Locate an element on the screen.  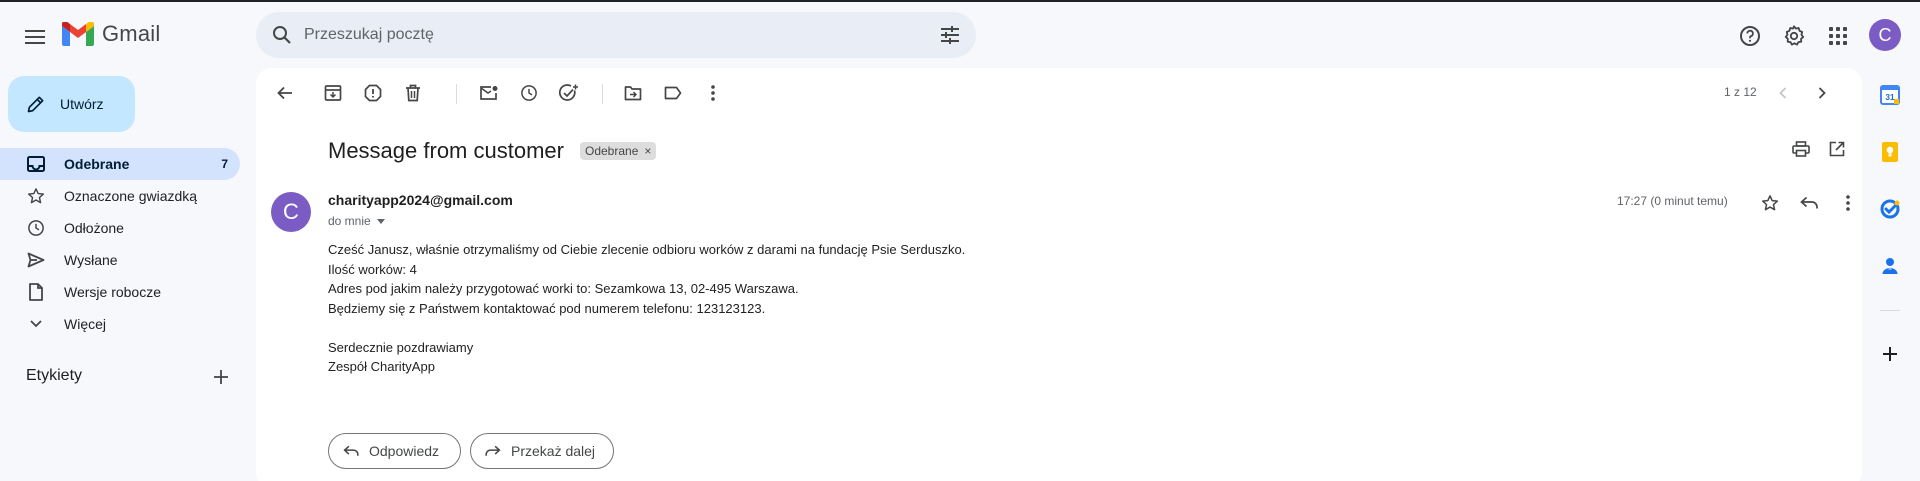
chevron-left-icon is located at coordinates (1783, 93).